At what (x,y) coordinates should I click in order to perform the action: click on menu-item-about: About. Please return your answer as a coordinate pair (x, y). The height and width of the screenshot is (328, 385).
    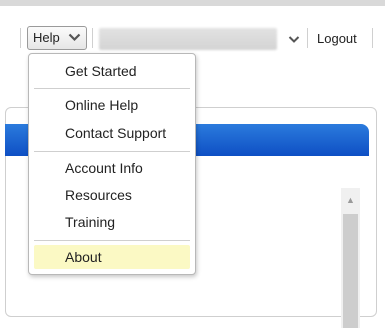
    Looking at the image, I should click on (112, 257).